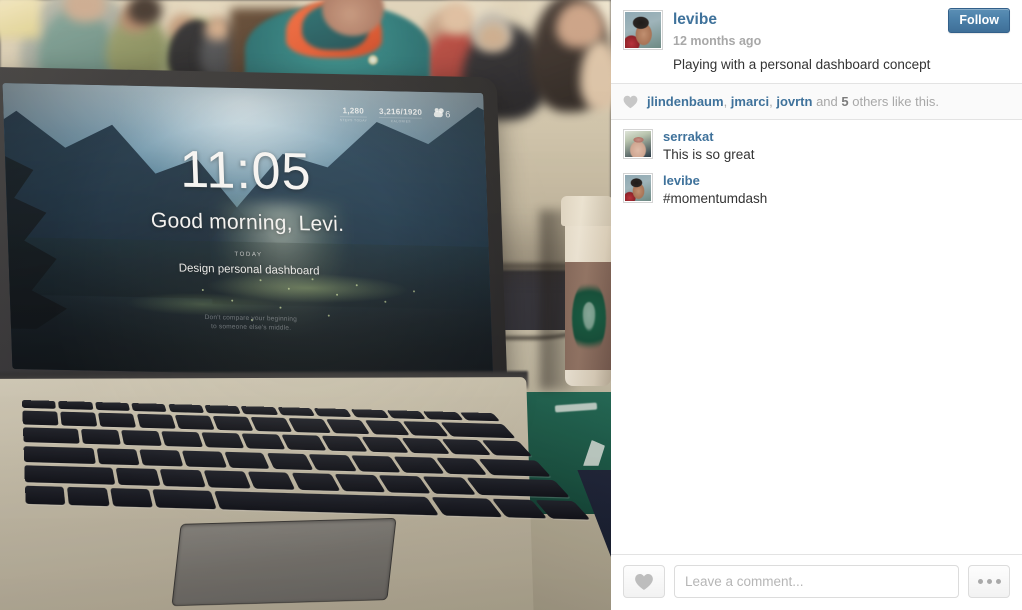 This screenshot has width=1022, height=610. I want to click on screen-stats: 1,280 STEPS TODAY 3,216/1920 CALORIES 6, so click(394, 115).